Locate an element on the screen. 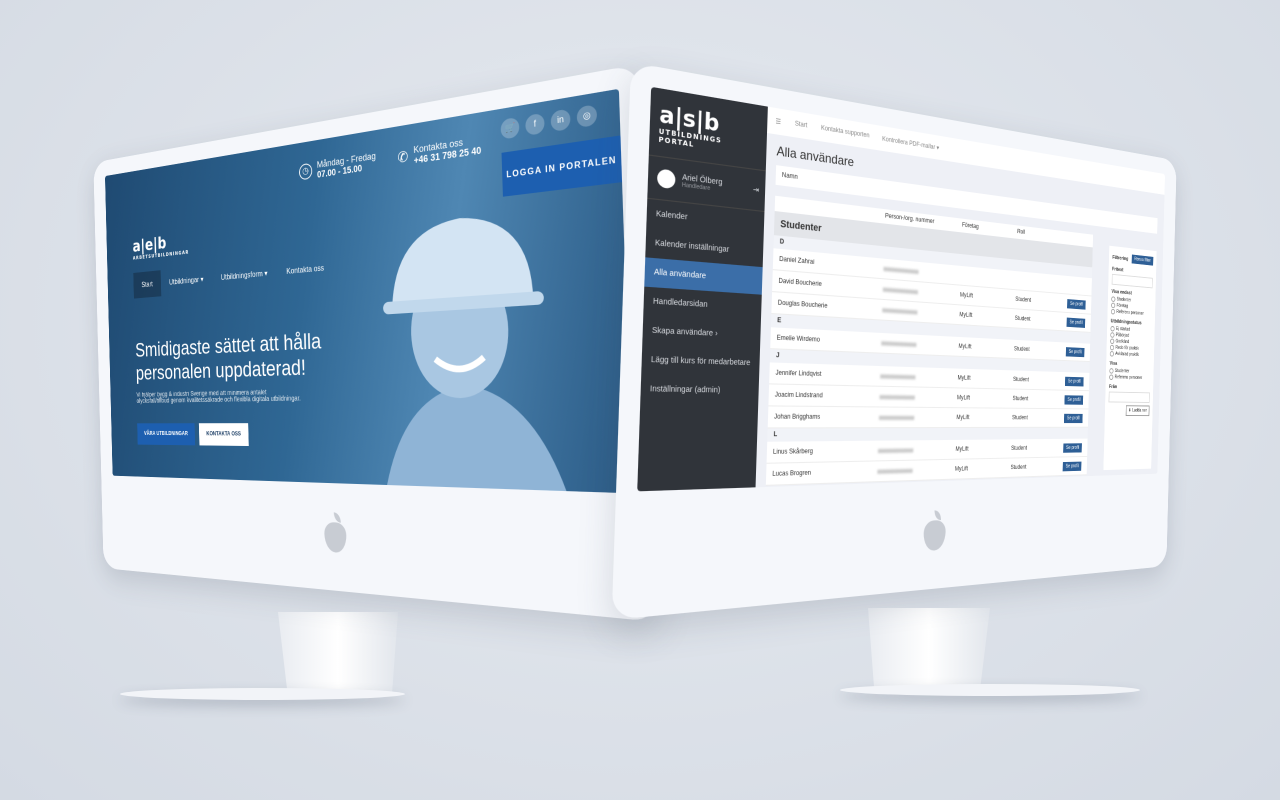  nav-utbildningar: Utbildningar ▾ is located at coordinates (187, 280).